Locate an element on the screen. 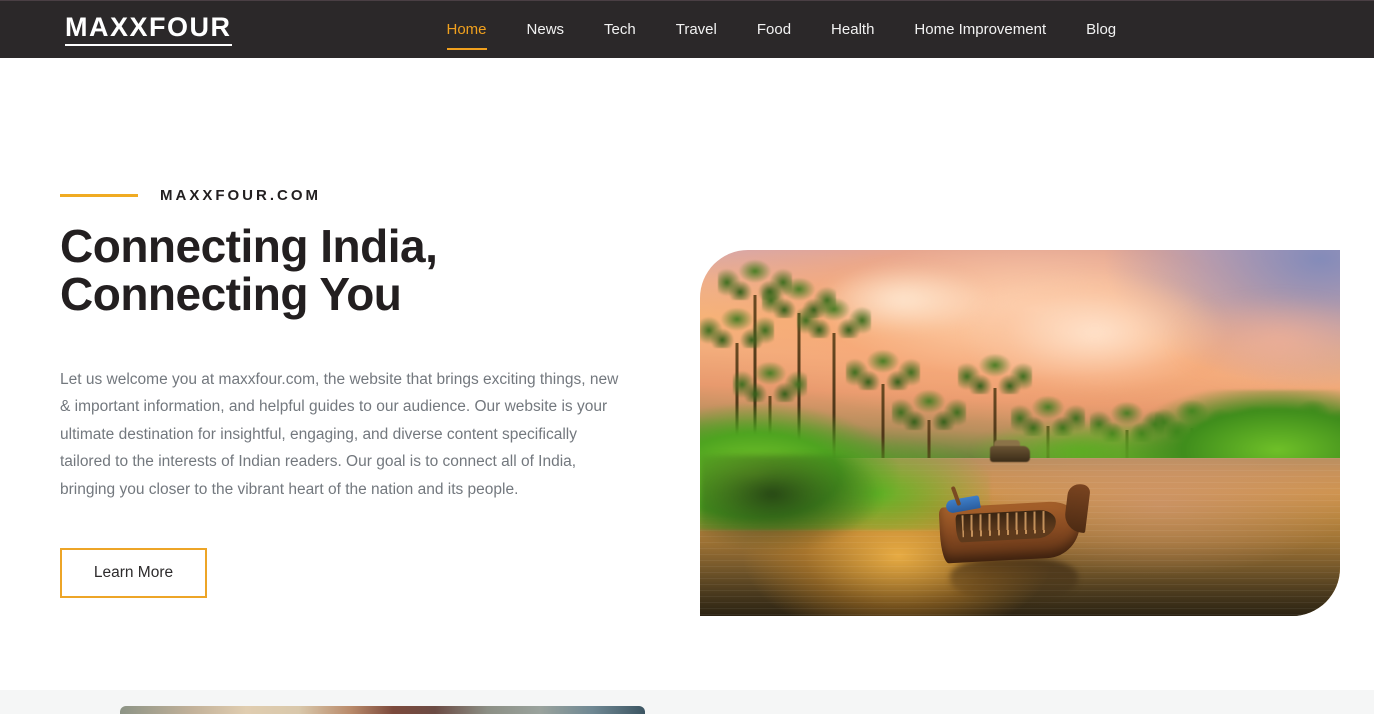  nav-item-home: Home is located at coordinates (467, 33).